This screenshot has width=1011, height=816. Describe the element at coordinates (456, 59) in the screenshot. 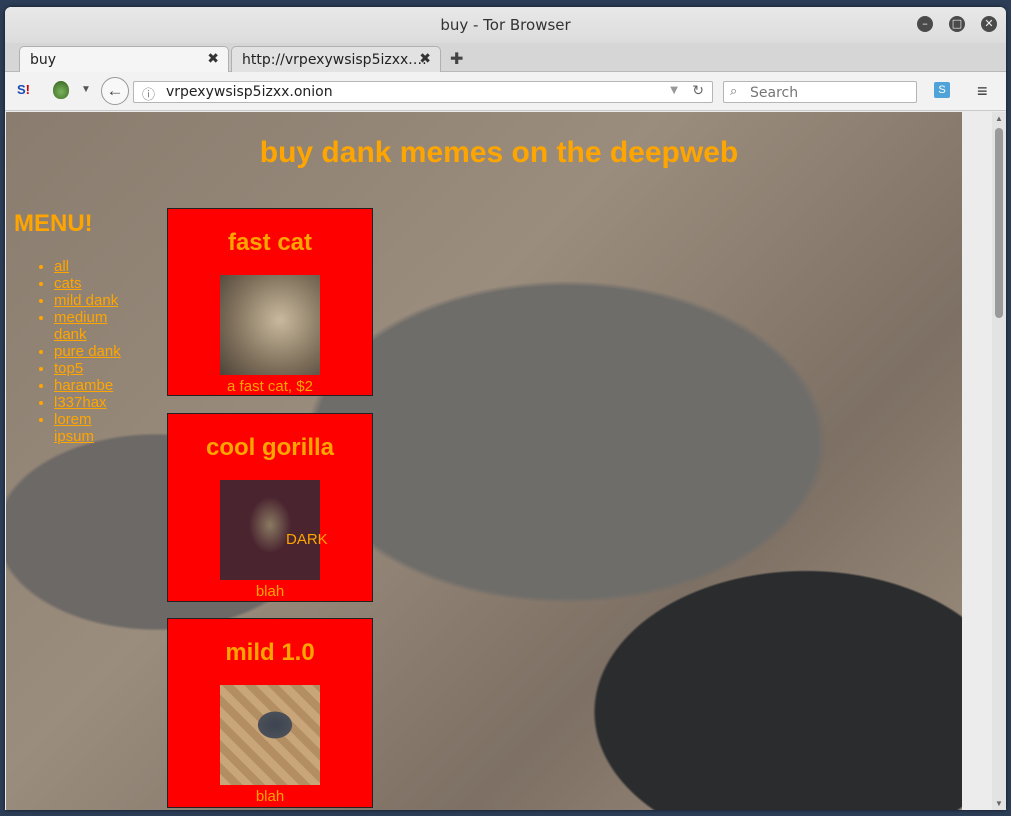

I see `new-tab-icon: ✚` at that location.